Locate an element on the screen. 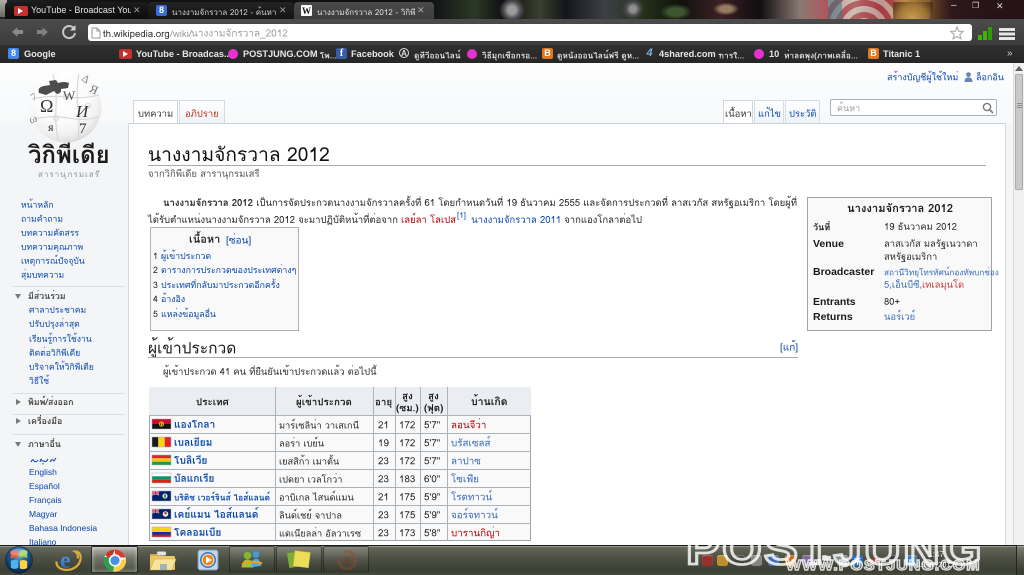 The height and width of the screenshot is (575, 1024). svg-text: я is located at coordinates (51, 127).